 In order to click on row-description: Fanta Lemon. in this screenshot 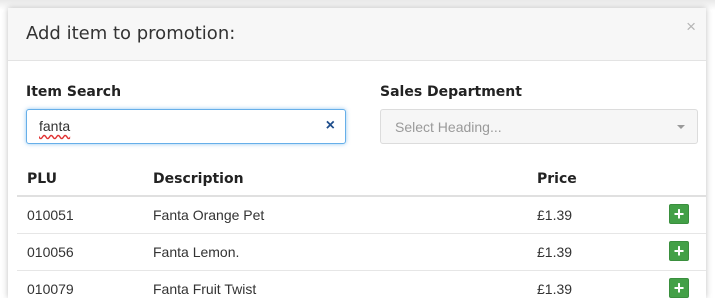, I will do `click(196, 252)`.